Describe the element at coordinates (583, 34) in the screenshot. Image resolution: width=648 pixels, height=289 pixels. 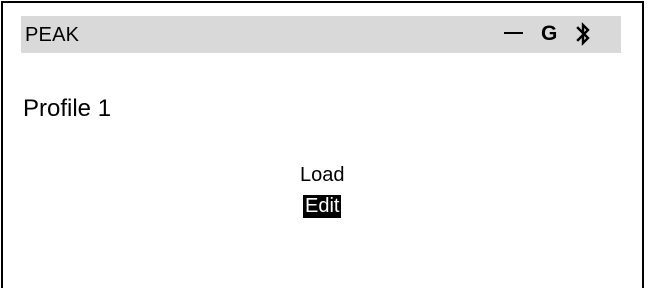
I see `bluetooth-icon` at that location.